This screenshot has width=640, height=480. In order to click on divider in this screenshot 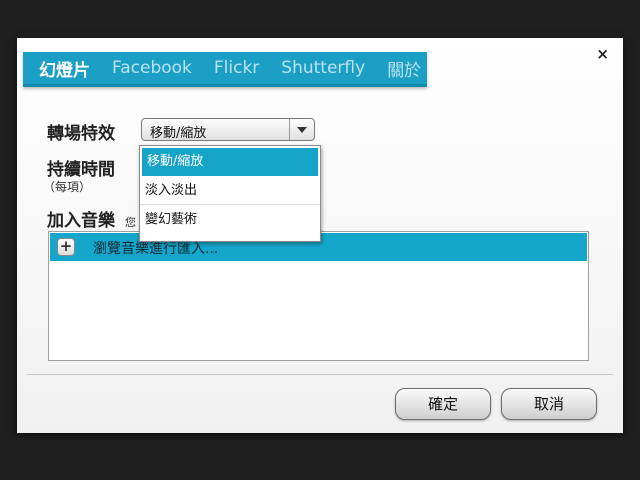, I will do `click(320, 374)`.